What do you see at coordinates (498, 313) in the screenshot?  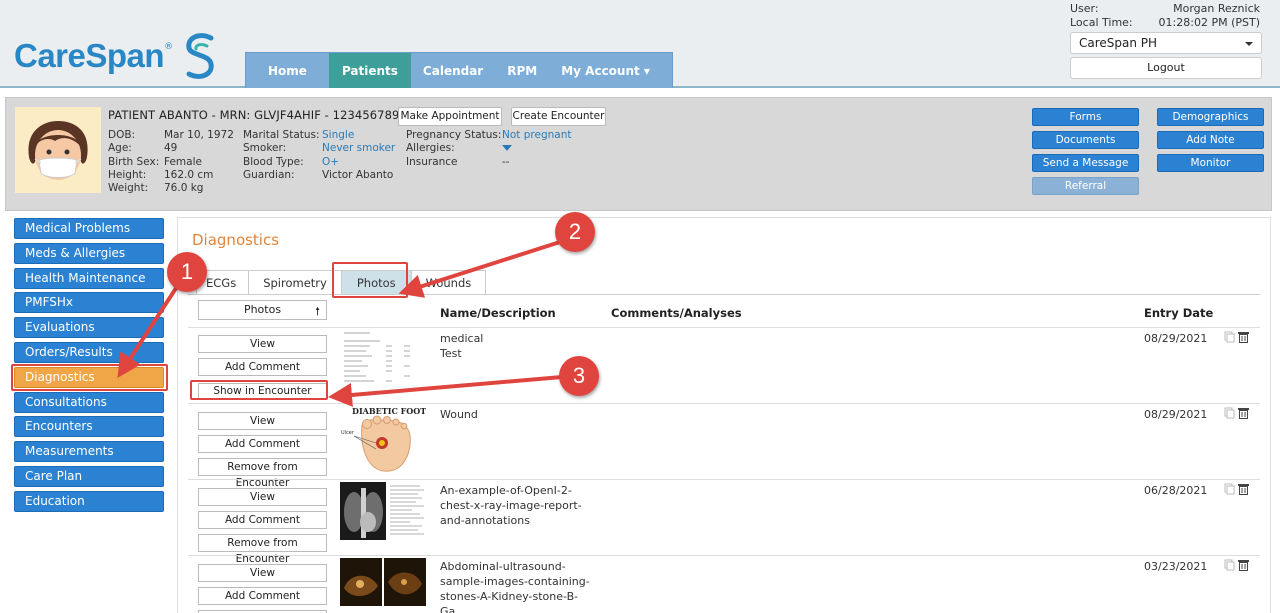 I see `column-header-name: Name/Description` at bounding box center [498, 313].